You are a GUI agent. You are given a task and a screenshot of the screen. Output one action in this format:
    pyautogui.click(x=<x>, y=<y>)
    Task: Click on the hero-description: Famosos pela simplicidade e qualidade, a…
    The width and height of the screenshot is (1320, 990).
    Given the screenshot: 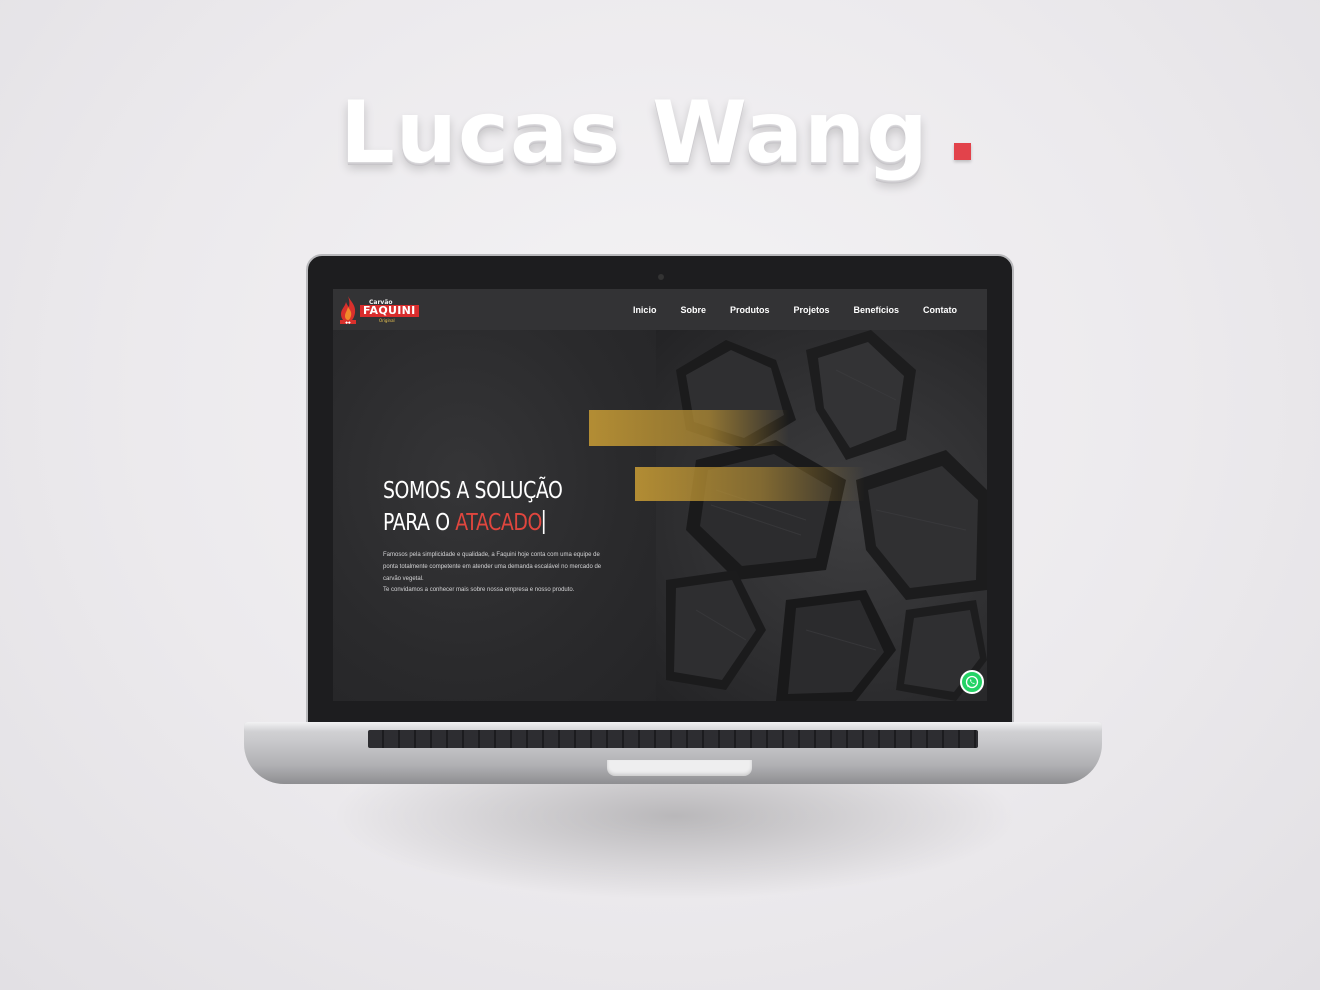 What is the action you would take?
    pyautogui.click(x=498, y=573)
    